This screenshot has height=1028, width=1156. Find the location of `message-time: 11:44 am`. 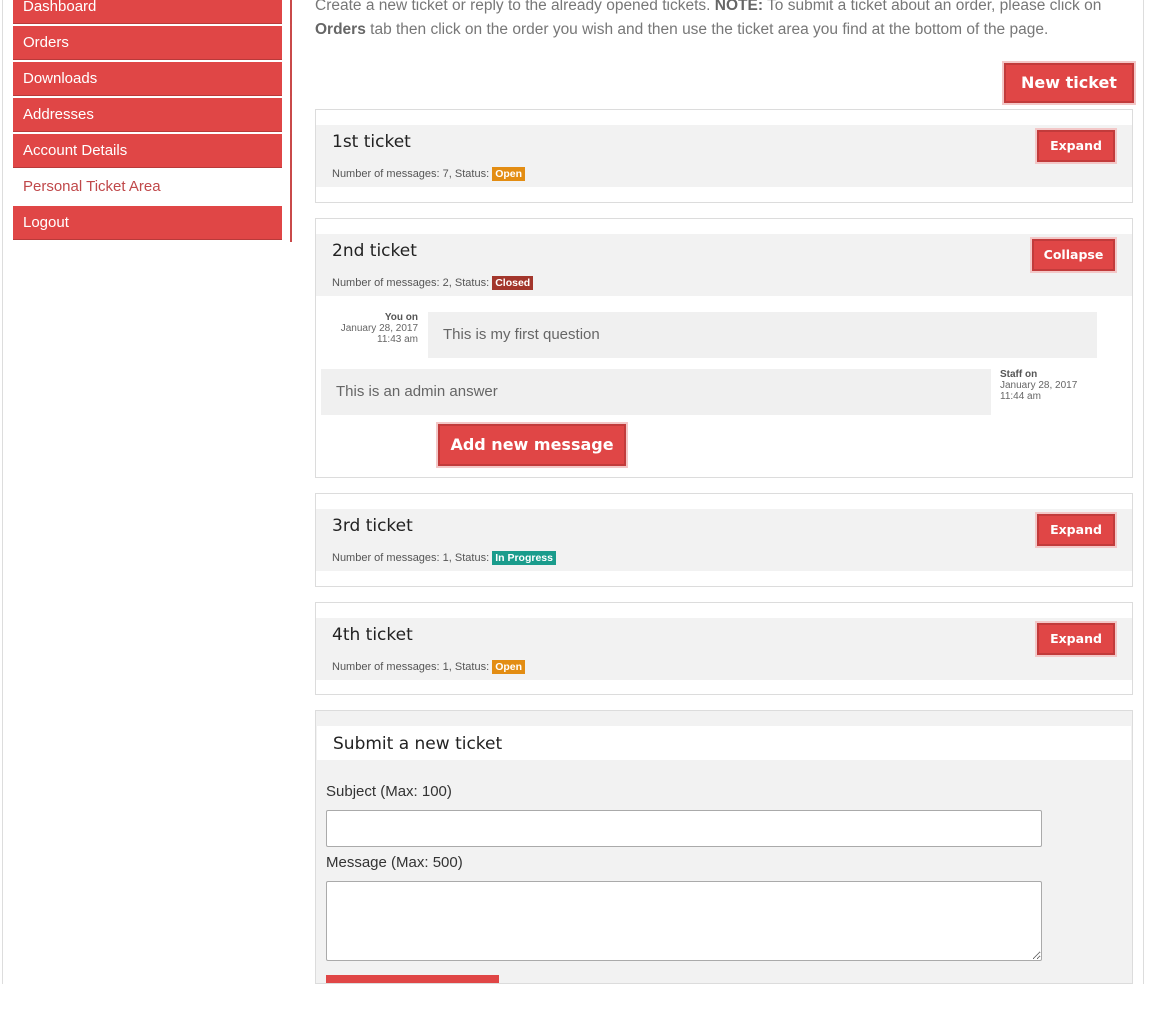

message-time: 11:44 am is located at coordinates (1020, 396).